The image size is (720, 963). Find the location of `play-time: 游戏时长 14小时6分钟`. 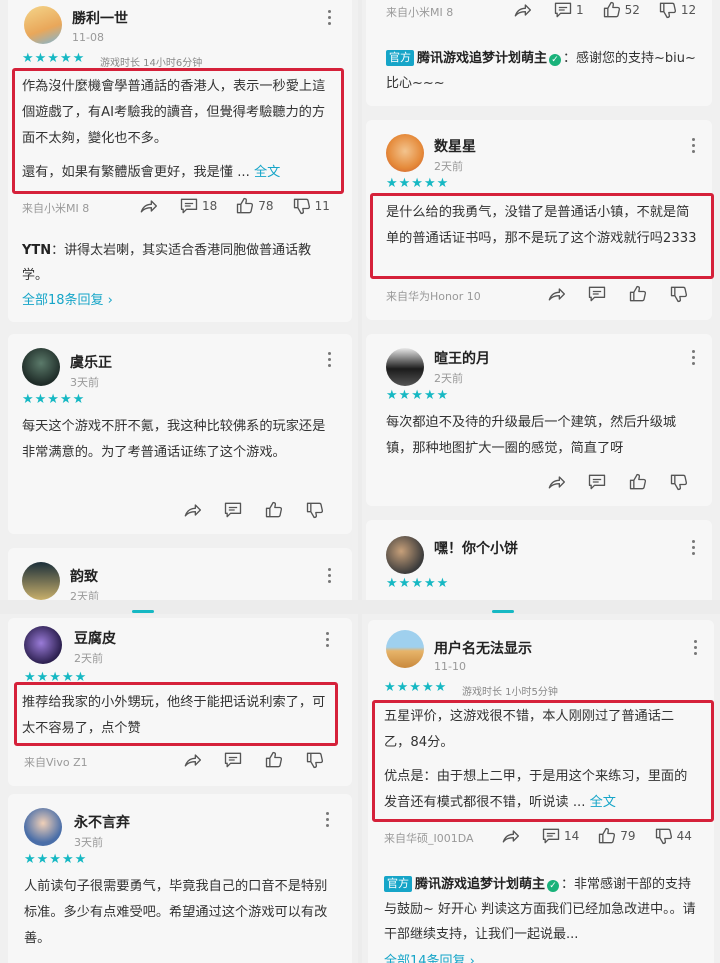

play-time: 游戏时长 14小时6分钟 is located at coordinates (151, 63).